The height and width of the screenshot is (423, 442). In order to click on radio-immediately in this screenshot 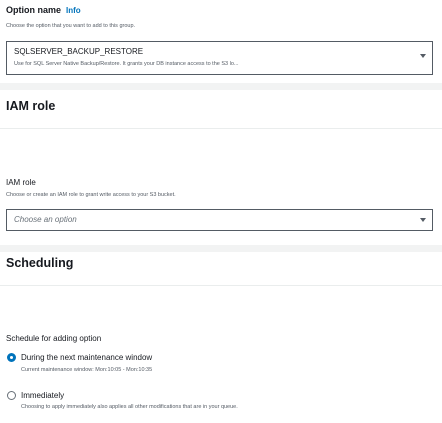, I will do `click(11, 395)`.